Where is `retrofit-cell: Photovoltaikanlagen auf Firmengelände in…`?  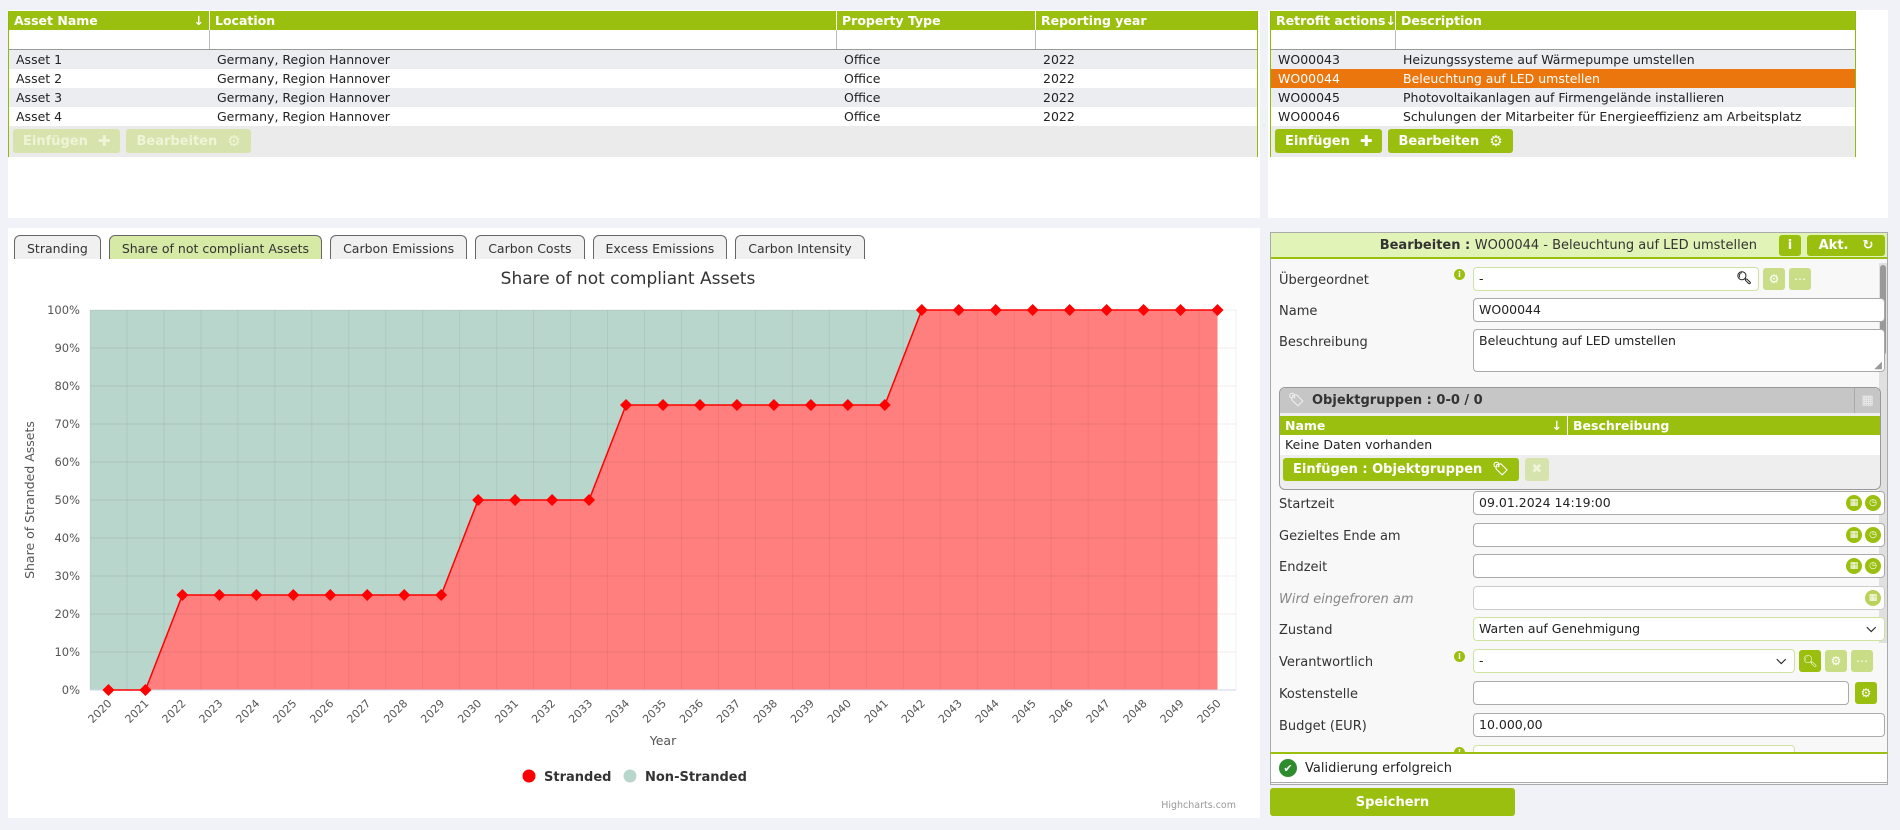 retrofit-cell: Photovoltaikanlagen auf Firmengelände in… is located at coordinates (1564, 97).